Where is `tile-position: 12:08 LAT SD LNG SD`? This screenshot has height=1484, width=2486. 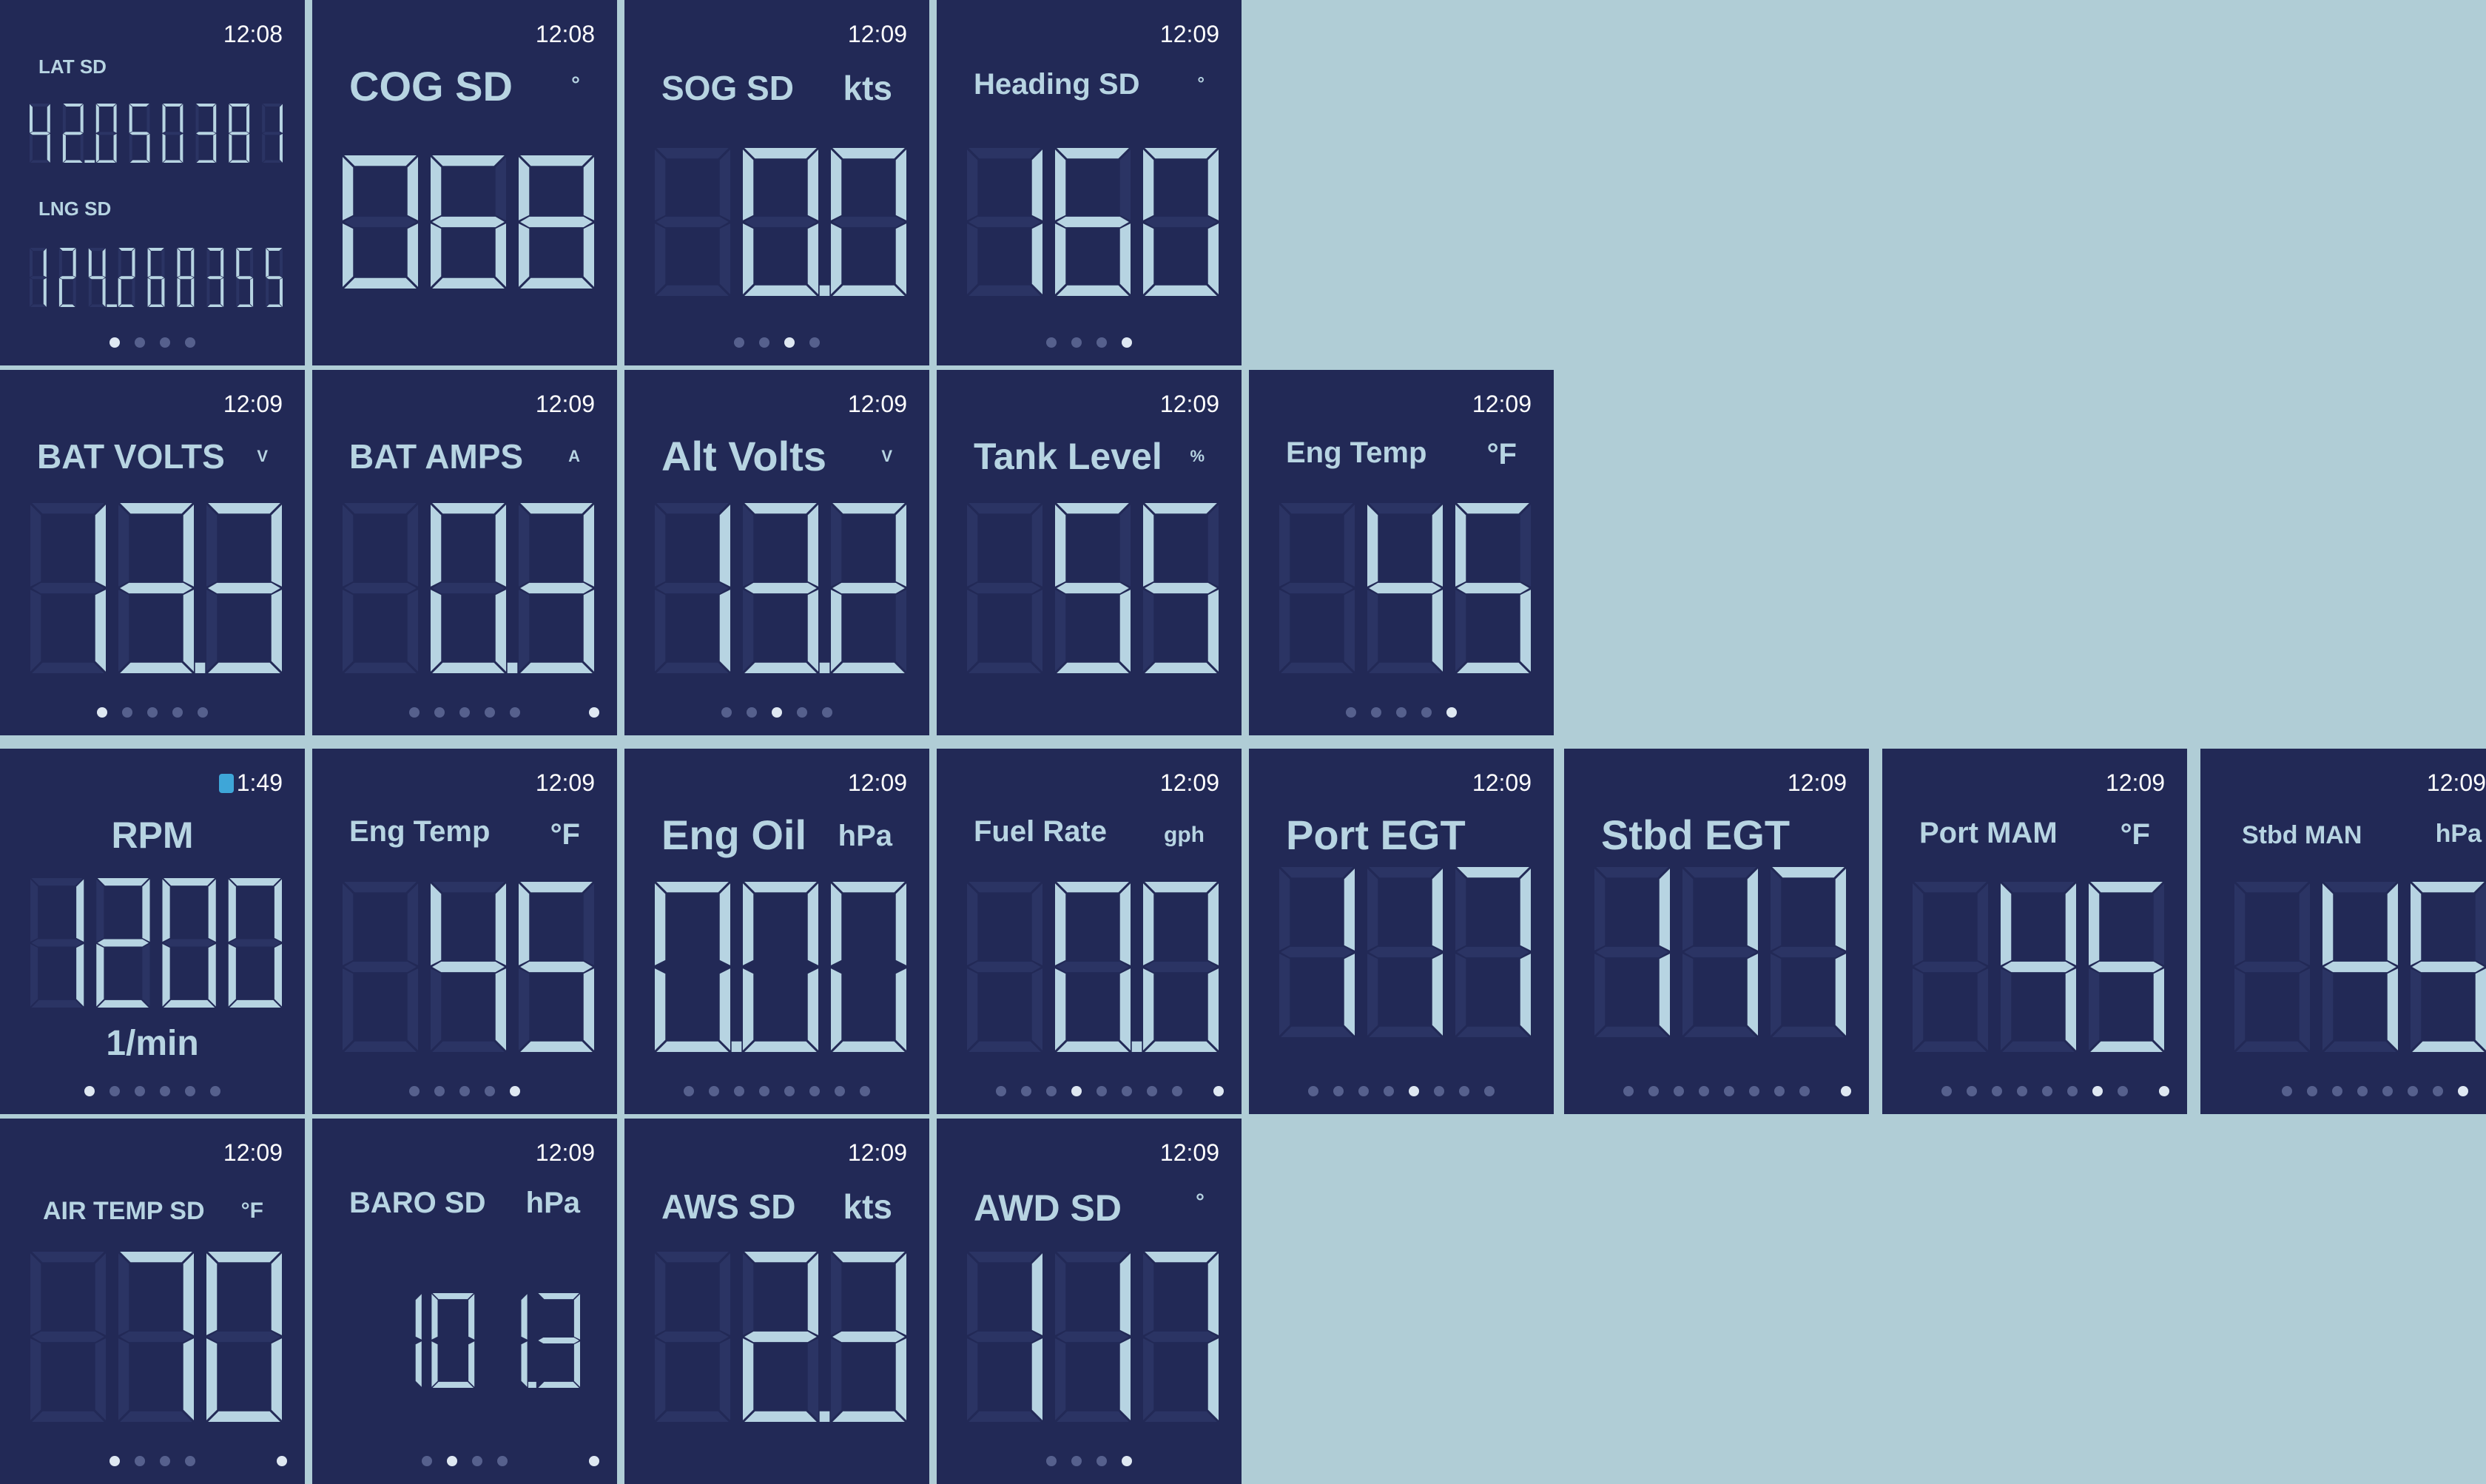 tile-position: 12:08 LAT SD LNG SD is located at coordinates (153, 182).